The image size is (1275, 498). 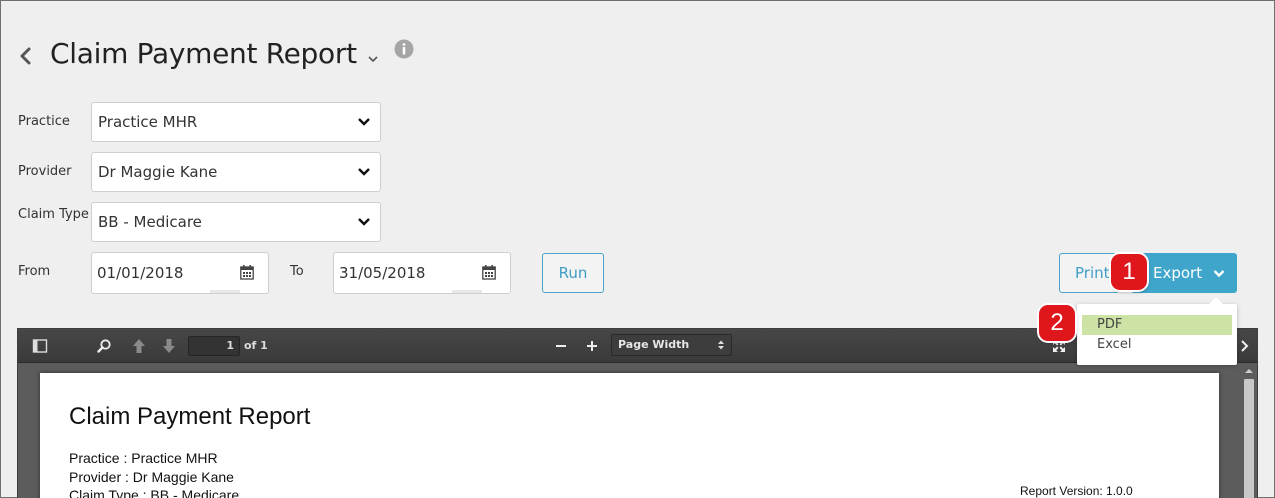 I want to click on from-label: From, so click(x=34, y=271).